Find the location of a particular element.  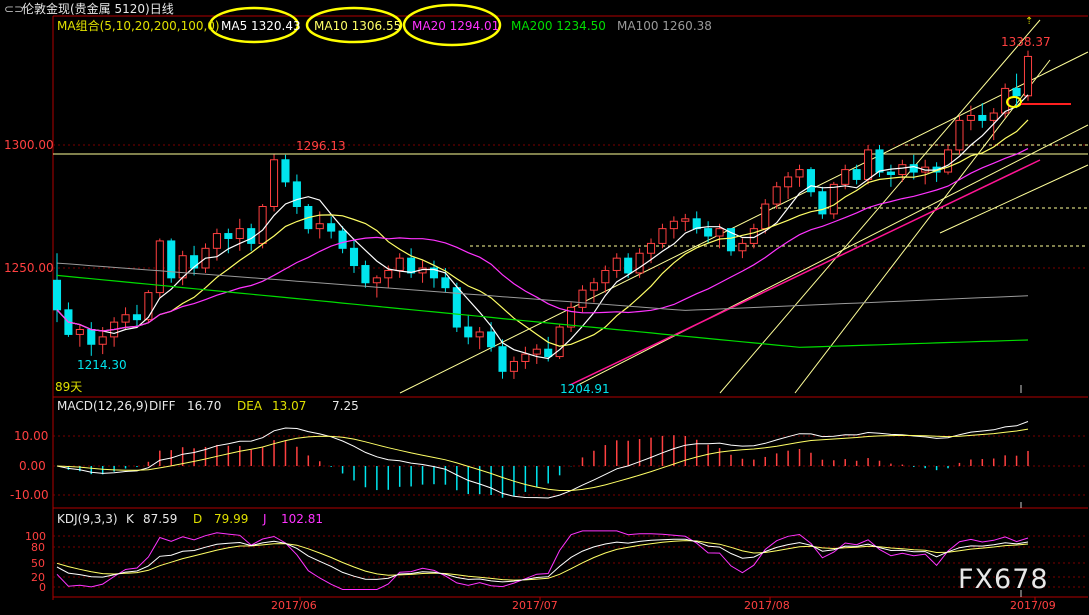

kdj-tick-50: 50 is located at coordinates (38, 563).